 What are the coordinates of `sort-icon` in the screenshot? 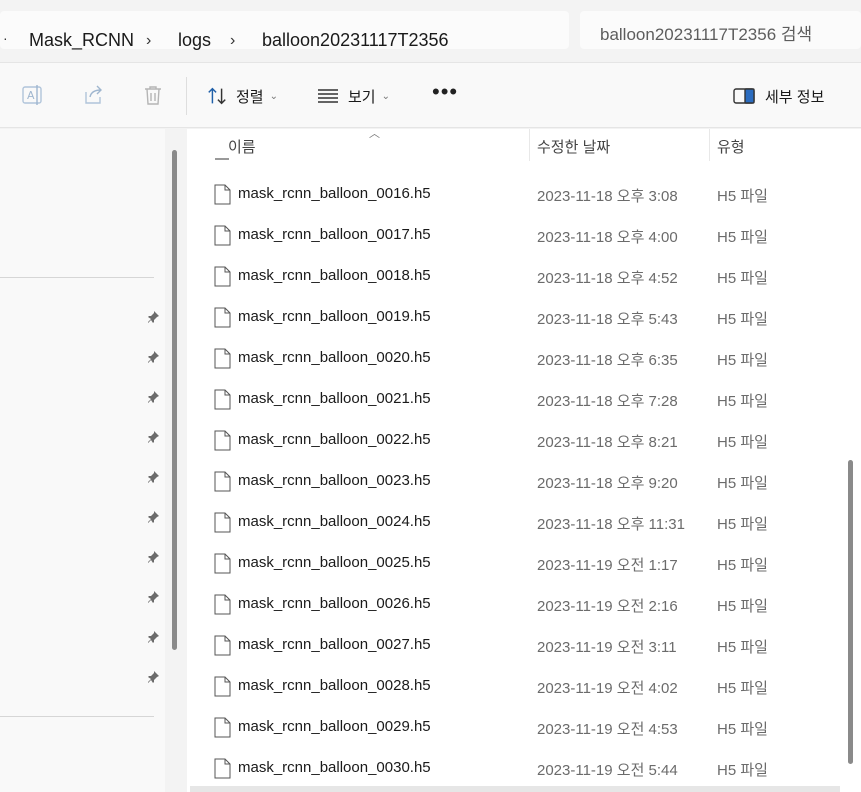 It's located at (217, 96).